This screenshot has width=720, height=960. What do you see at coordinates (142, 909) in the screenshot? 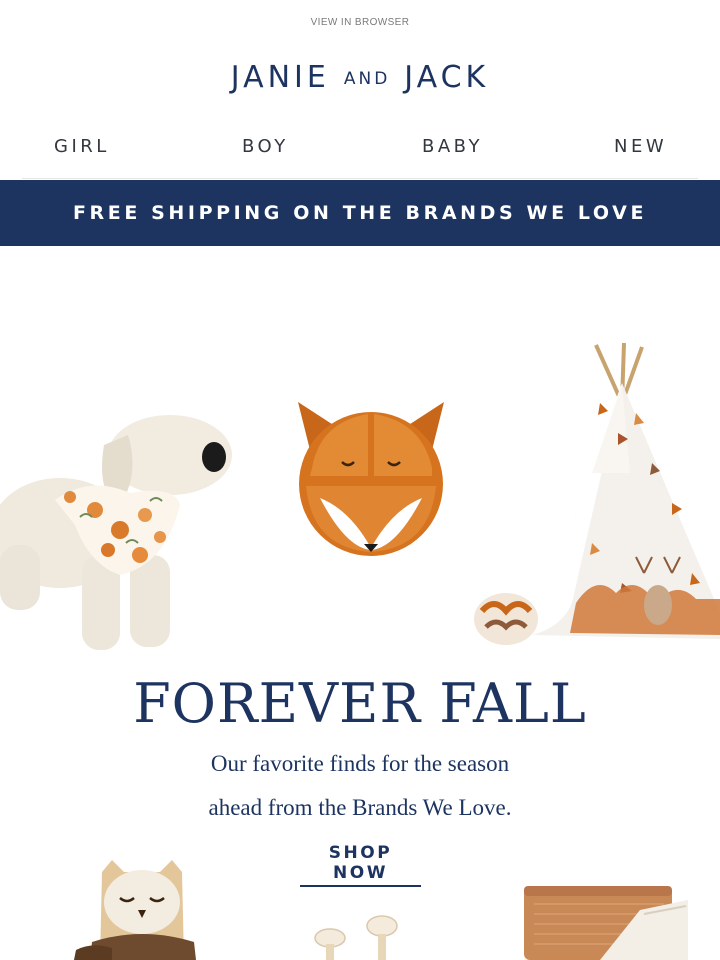
I see `owl-toy-icon` at bounding box center [142, 909].